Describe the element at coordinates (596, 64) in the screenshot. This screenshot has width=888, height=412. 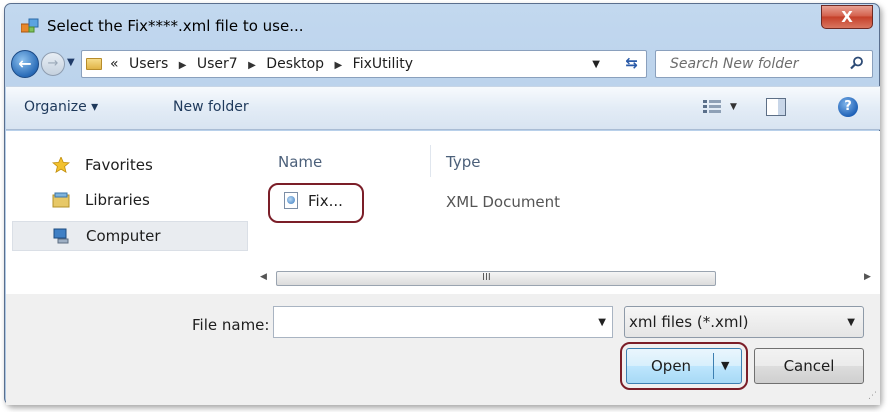
I see `address-dropdown-icon: ▼` at that location.